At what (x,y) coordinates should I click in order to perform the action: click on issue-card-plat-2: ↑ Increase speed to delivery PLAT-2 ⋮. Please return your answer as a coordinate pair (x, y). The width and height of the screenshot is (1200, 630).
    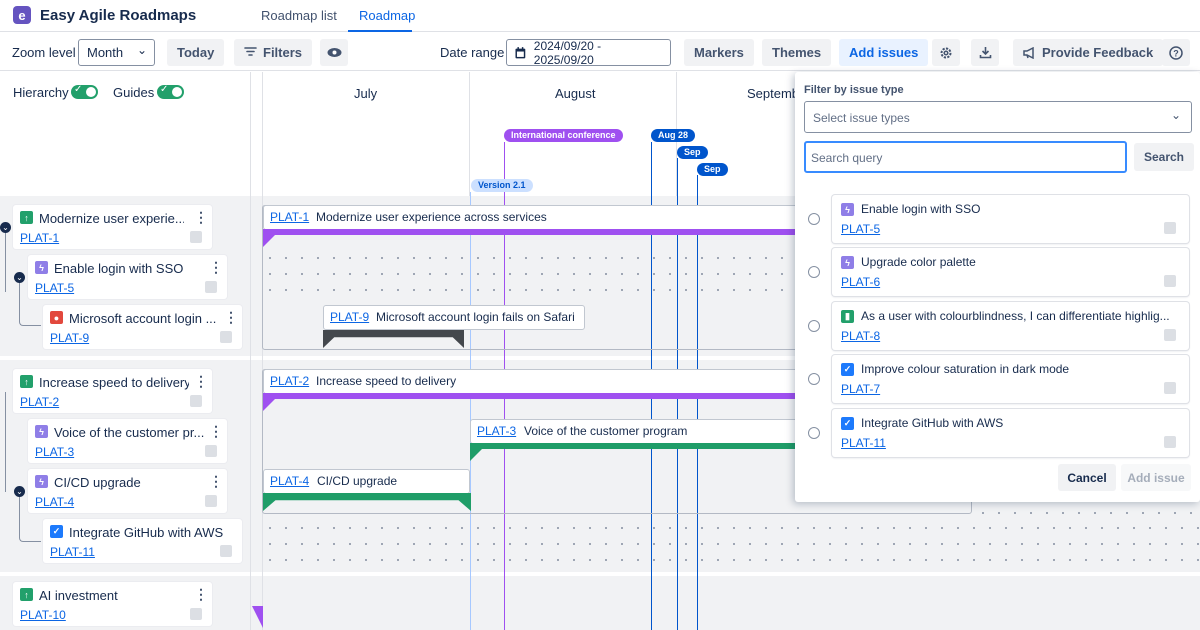
    Looking at the image, I should click on (112, 391).